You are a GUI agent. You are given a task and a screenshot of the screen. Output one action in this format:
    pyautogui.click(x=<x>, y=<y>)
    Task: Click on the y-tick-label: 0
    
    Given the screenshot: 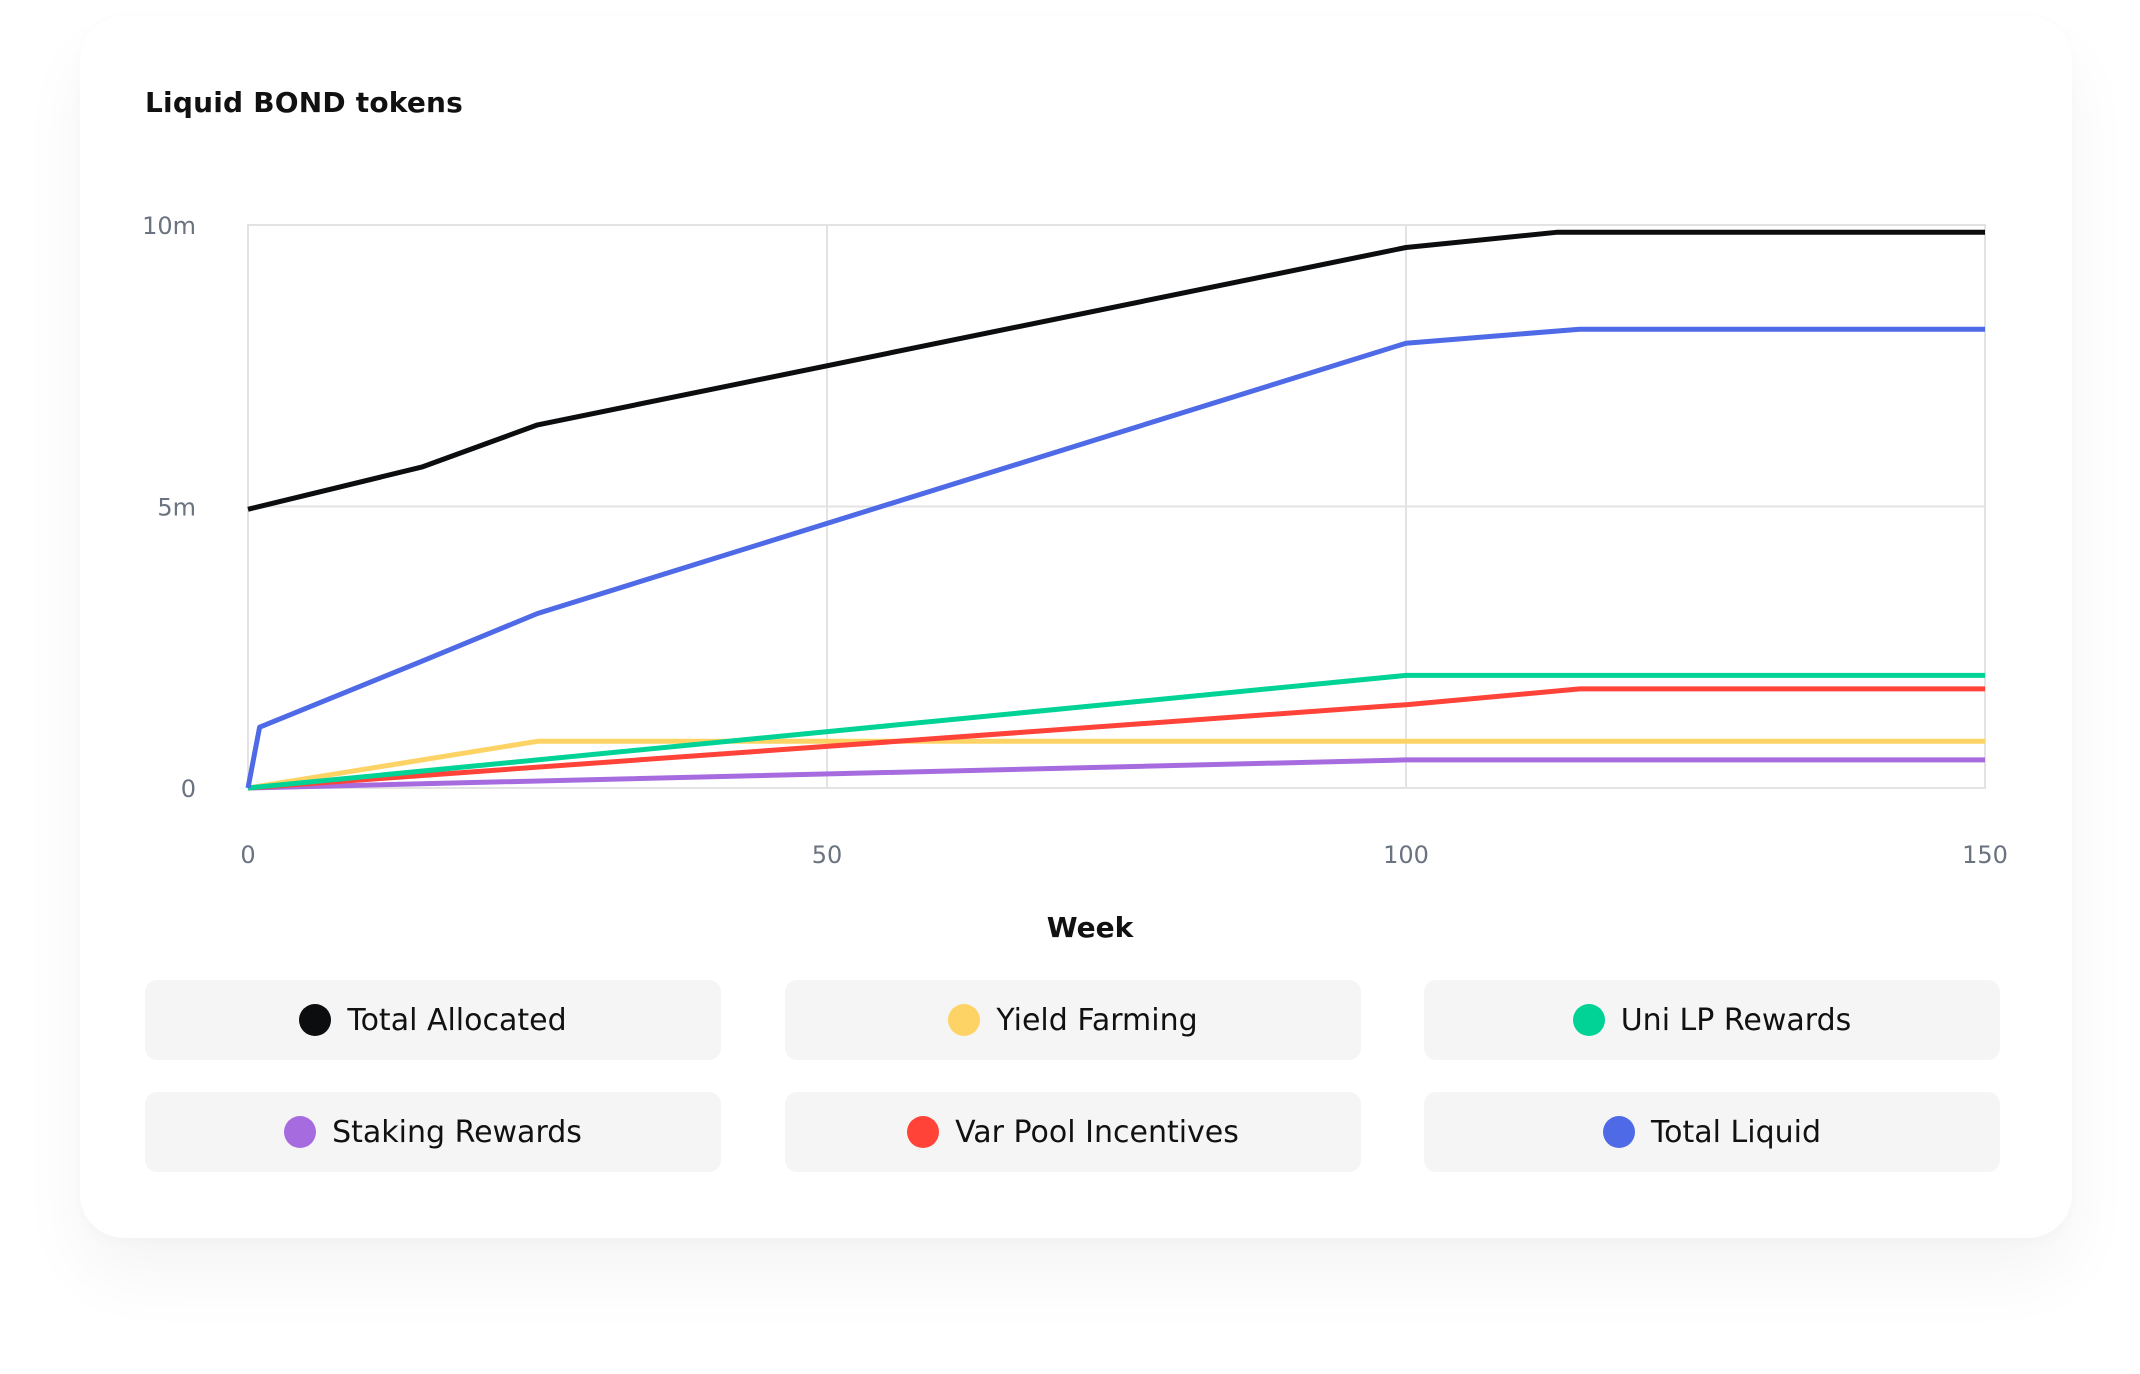 What is the action you would take?
    pyautogui.click(x=188, y=789)
    